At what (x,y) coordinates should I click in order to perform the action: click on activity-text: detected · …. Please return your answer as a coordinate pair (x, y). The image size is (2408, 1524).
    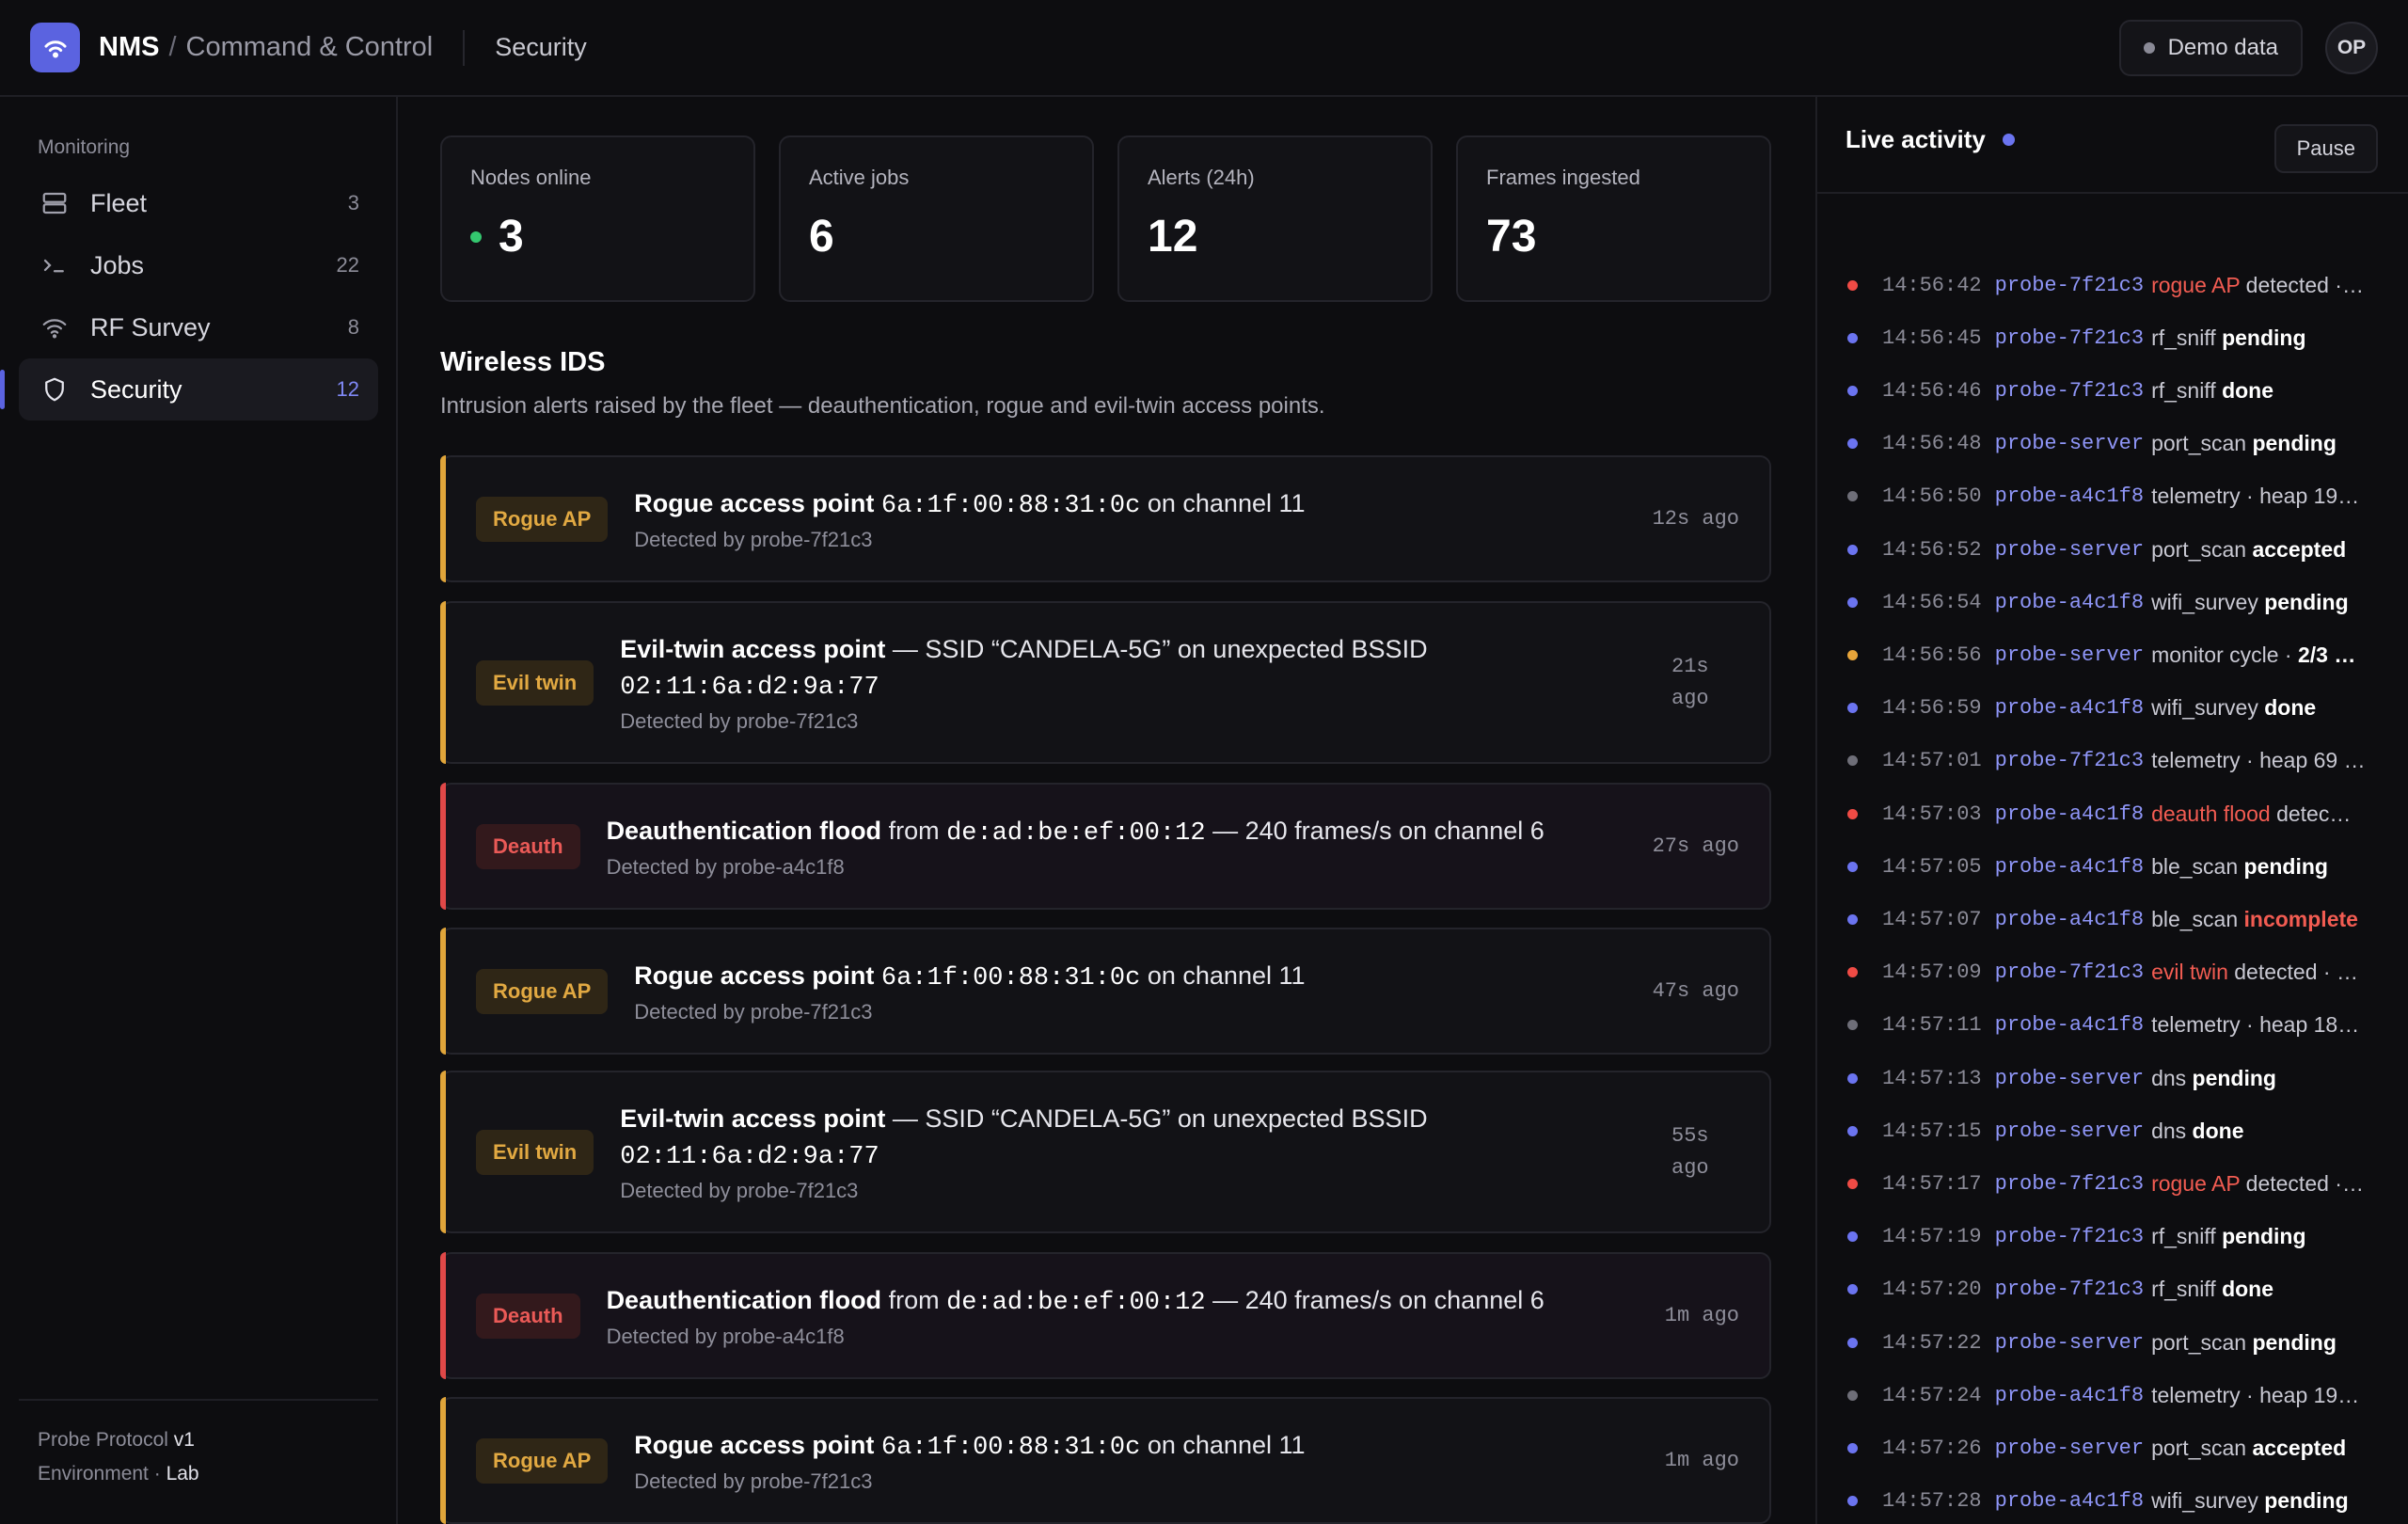
    Looking at the image, I should click on (2296, 973).